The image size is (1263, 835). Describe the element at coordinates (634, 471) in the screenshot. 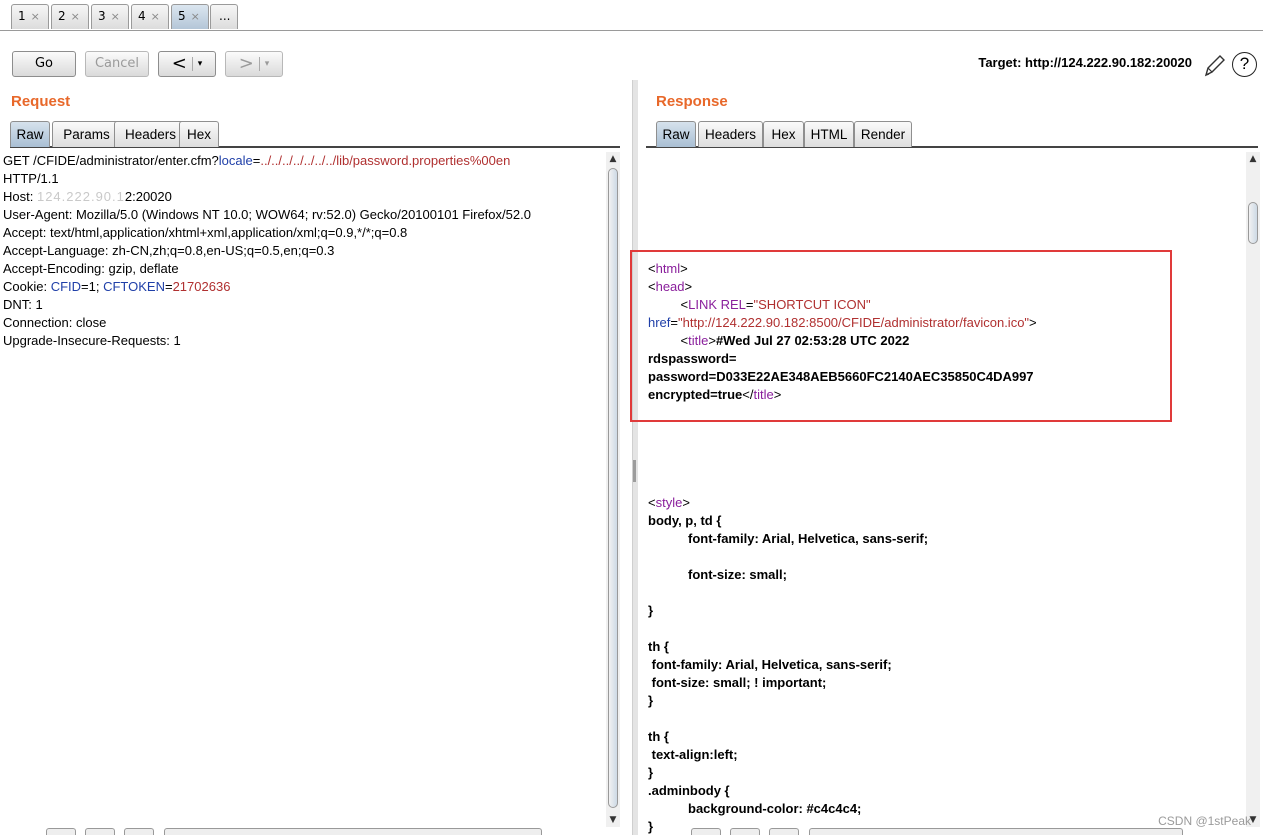

I see `divider-grip-icon` at that location.